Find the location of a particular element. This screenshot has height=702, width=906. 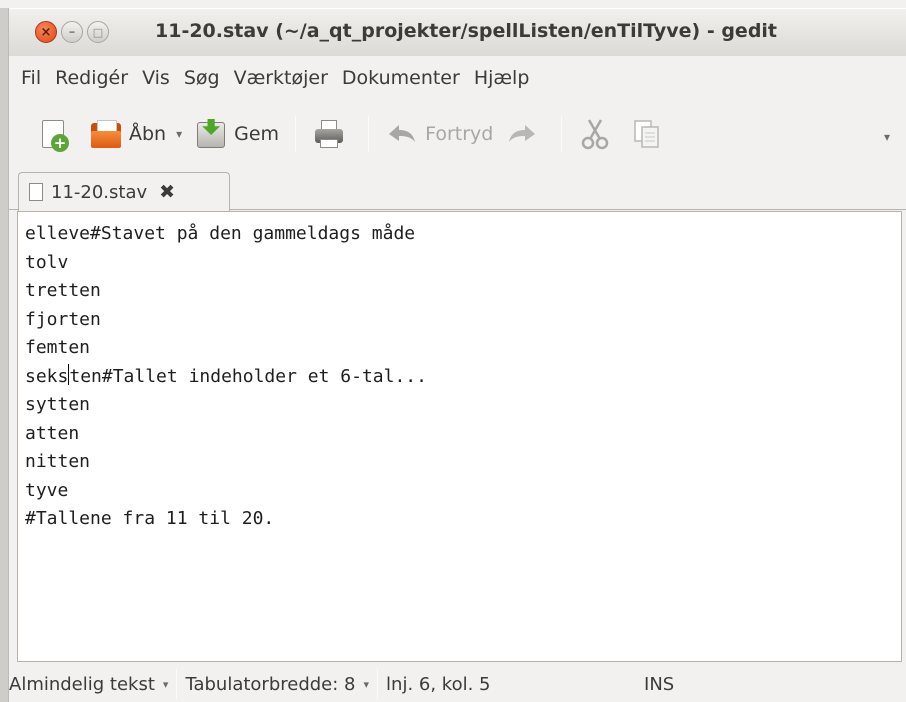

open-label: Åbn is located at coordinates (148, 134).